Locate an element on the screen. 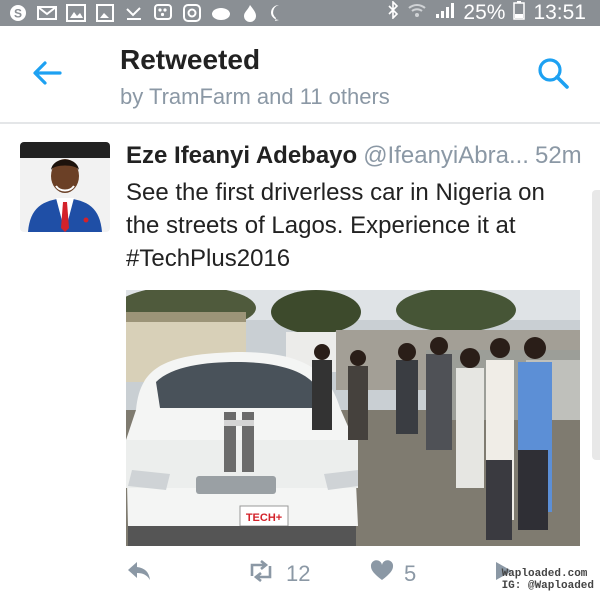 The height and width of the screenshot is (600, 600). notification-icons: S is located at coordinates (144, 13).